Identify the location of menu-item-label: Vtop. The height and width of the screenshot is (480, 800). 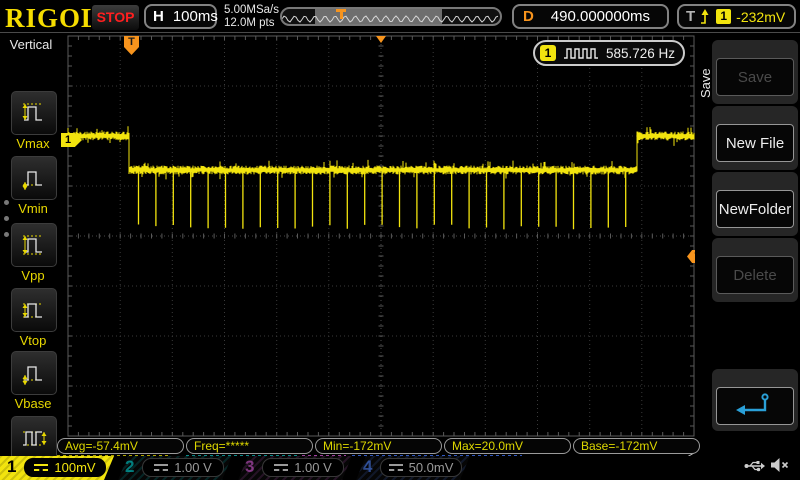
(33, 340).